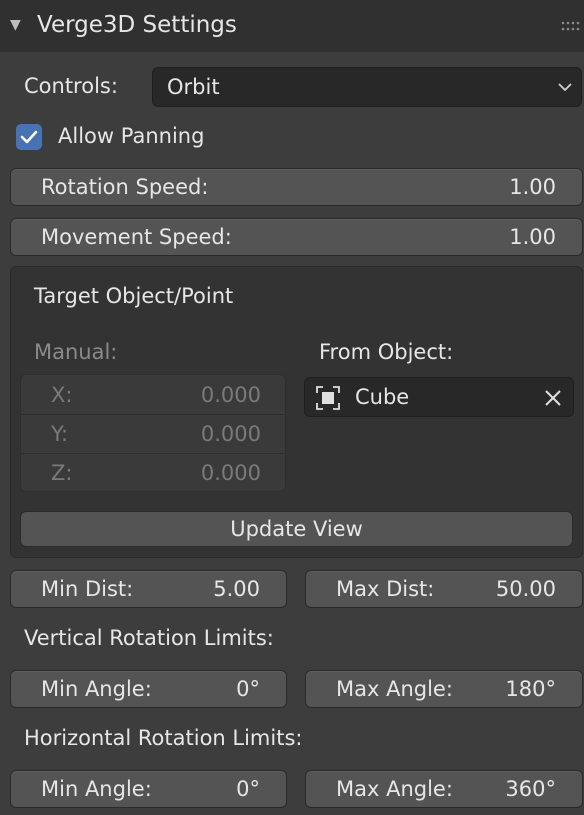 This screenshot has height=815, width=584. I want to click on horizontal-min-angle-label: Min Angle:, so click(96, 789).